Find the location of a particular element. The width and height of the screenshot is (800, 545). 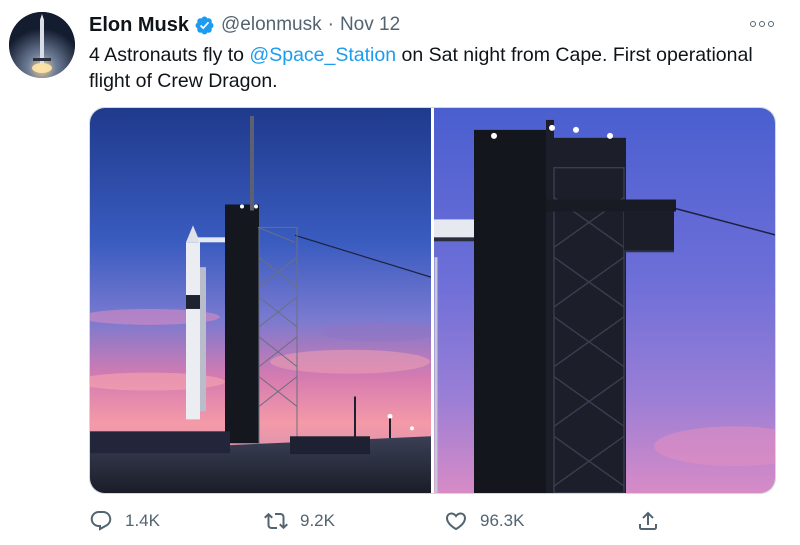

reply-icon is located at coordinates (101, 521).